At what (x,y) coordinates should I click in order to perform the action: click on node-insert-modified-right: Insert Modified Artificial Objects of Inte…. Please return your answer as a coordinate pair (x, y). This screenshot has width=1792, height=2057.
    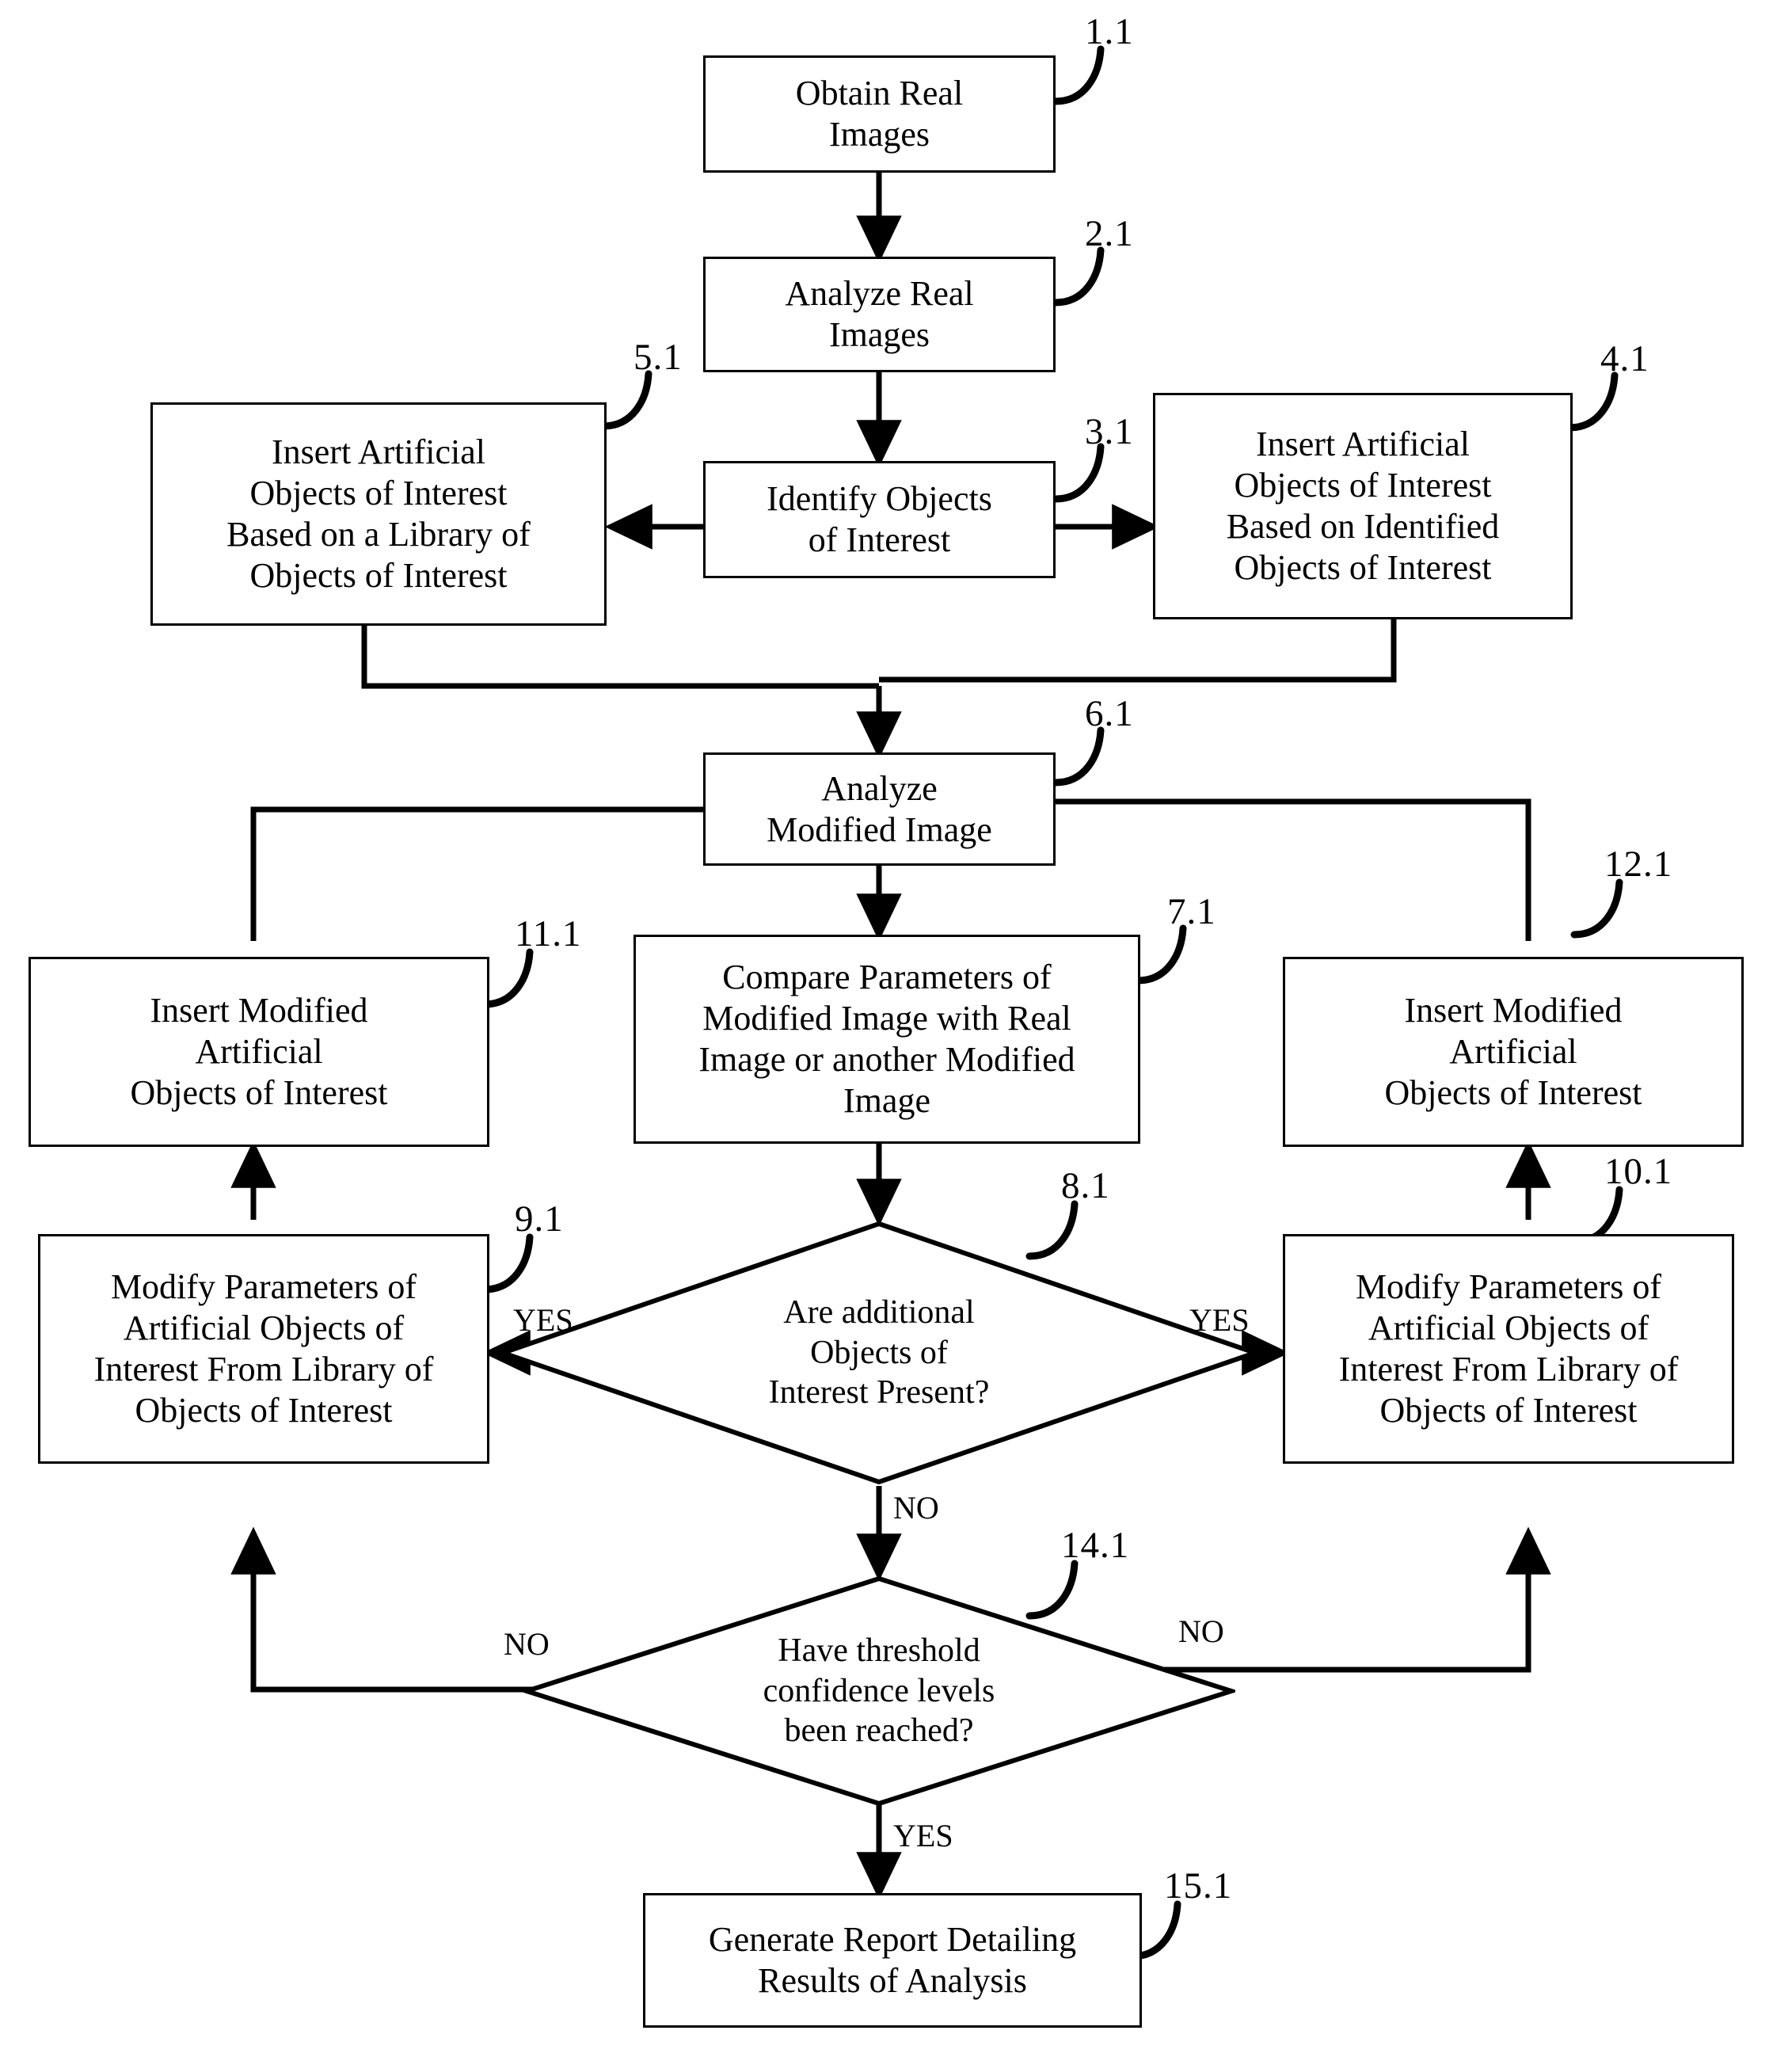
    Looking at the image, I should click on (1513, 1052).